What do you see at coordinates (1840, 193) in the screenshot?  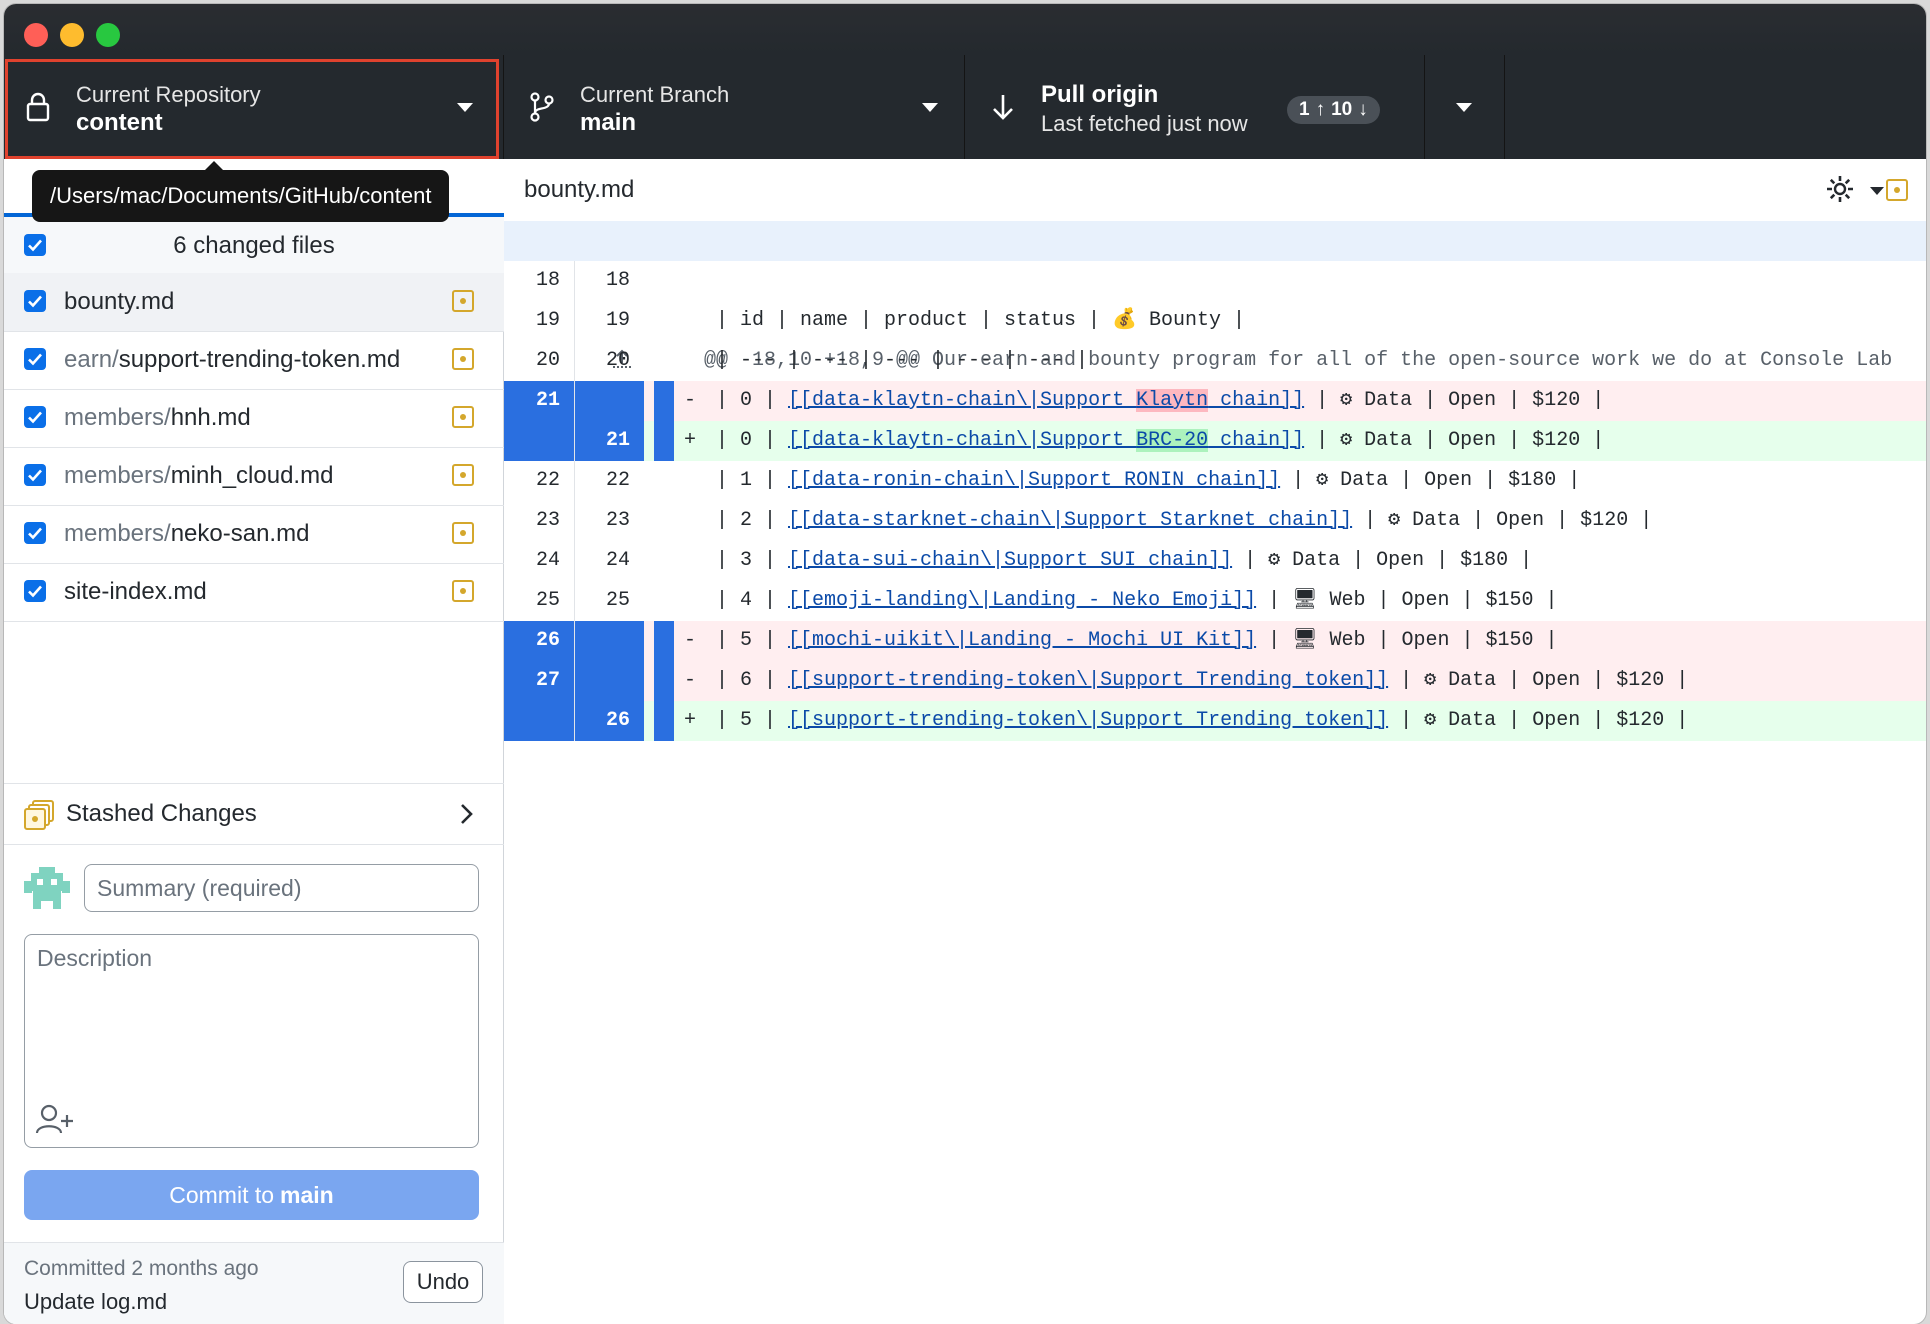 I see `gear-icon` at bounding box center [1840, 193].